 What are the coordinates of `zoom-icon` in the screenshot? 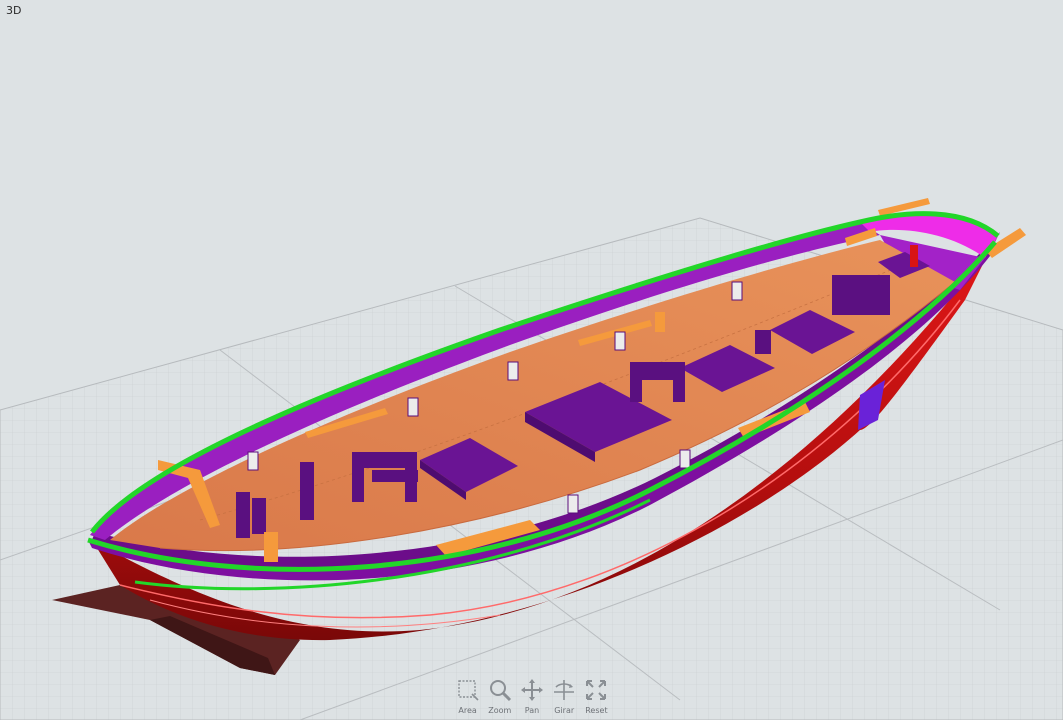 It's located at (500, 691).